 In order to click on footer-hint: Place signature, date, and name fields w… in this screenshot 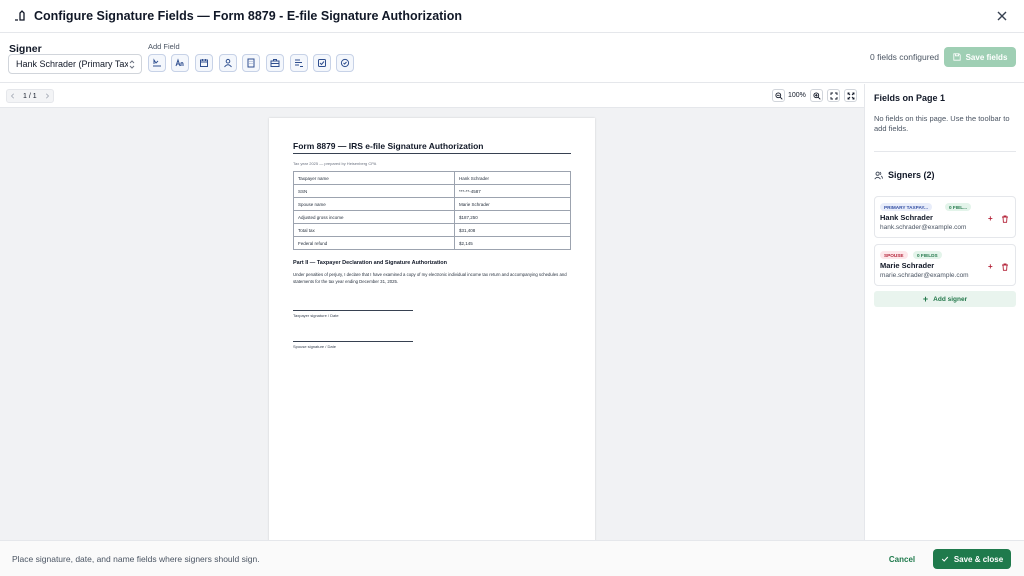, I will do `click(136, 559)`.